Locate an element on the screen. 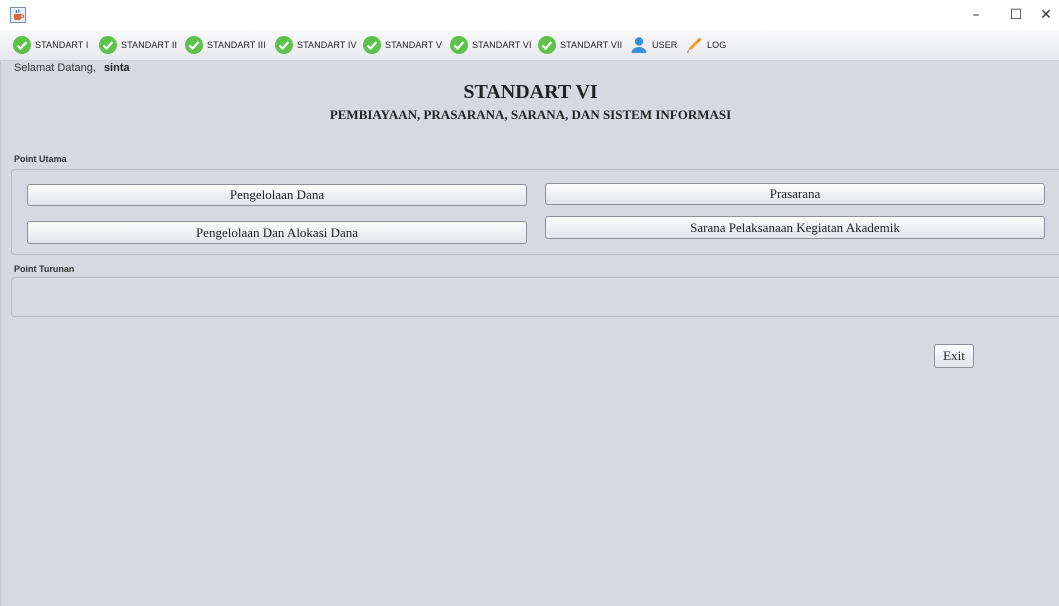 This screenshot has height=606, width=1059. page-title: STANDART VI is located at coordinates (530, 92).